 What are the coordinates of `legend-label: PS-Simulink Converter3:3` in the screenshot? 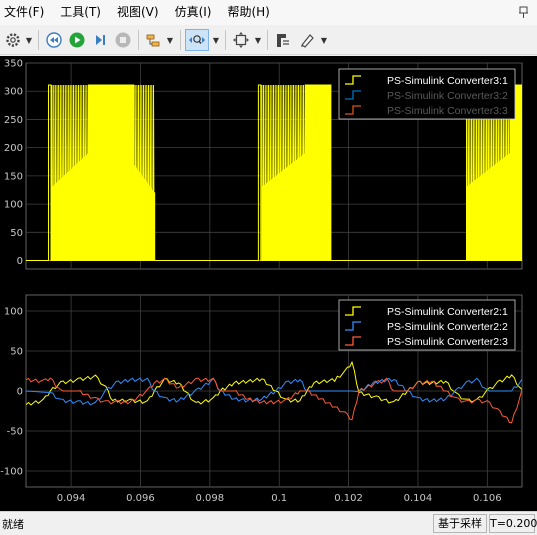 It's located at (447, 111).